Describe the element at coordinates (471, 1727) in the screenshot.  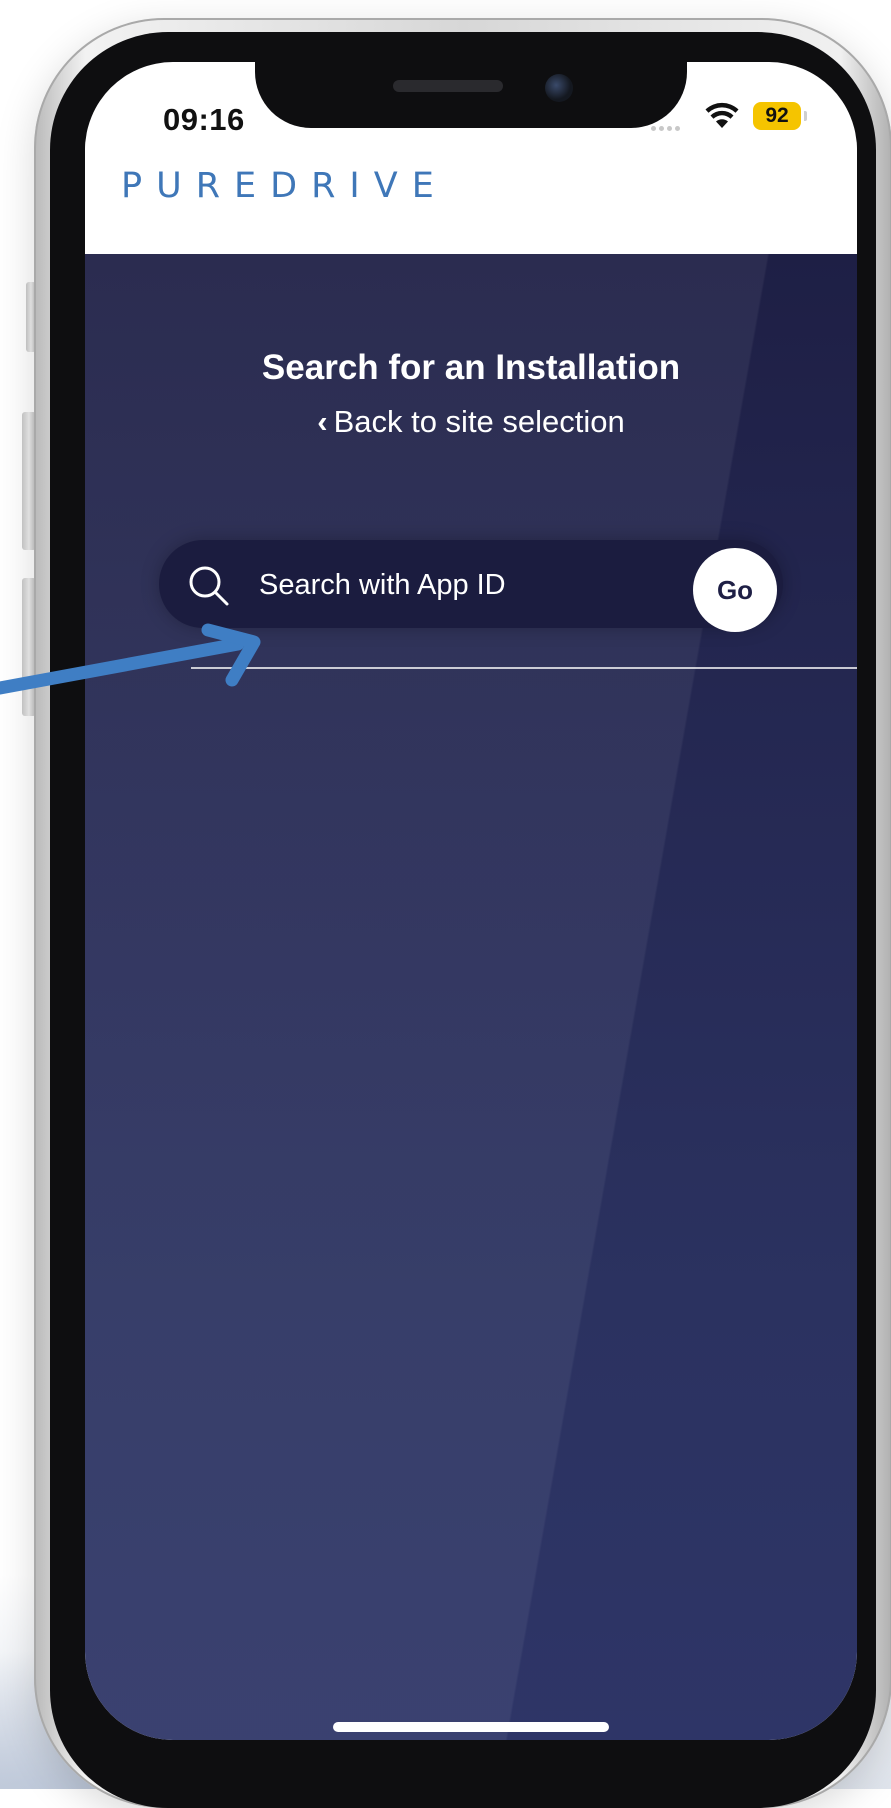
I see `home-indicator` at that location.